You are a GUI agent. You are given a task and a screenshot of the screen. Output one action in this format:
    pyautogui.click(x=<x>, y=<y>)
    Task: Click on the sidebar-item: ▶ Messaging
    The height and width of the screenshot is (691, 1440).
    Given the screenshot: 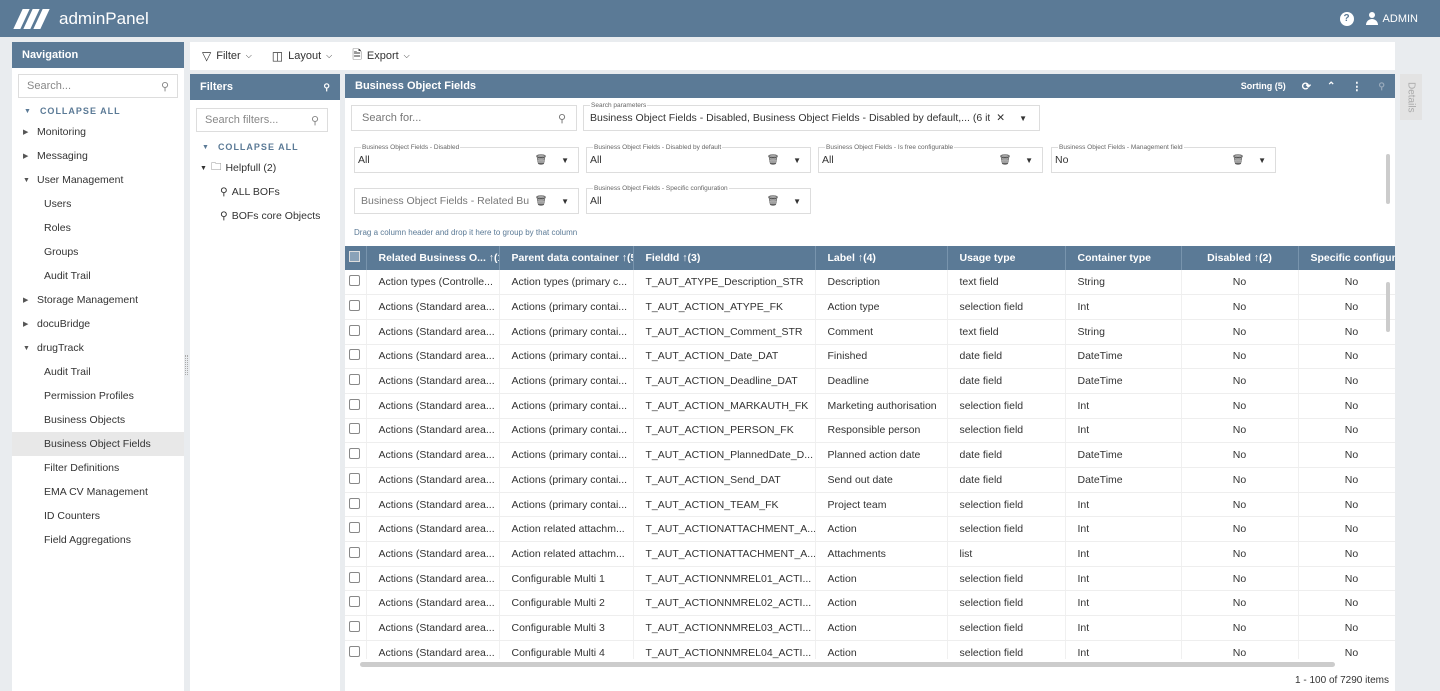 What is the action you would take?
    pyautogui.click(x=98, y=156)
    